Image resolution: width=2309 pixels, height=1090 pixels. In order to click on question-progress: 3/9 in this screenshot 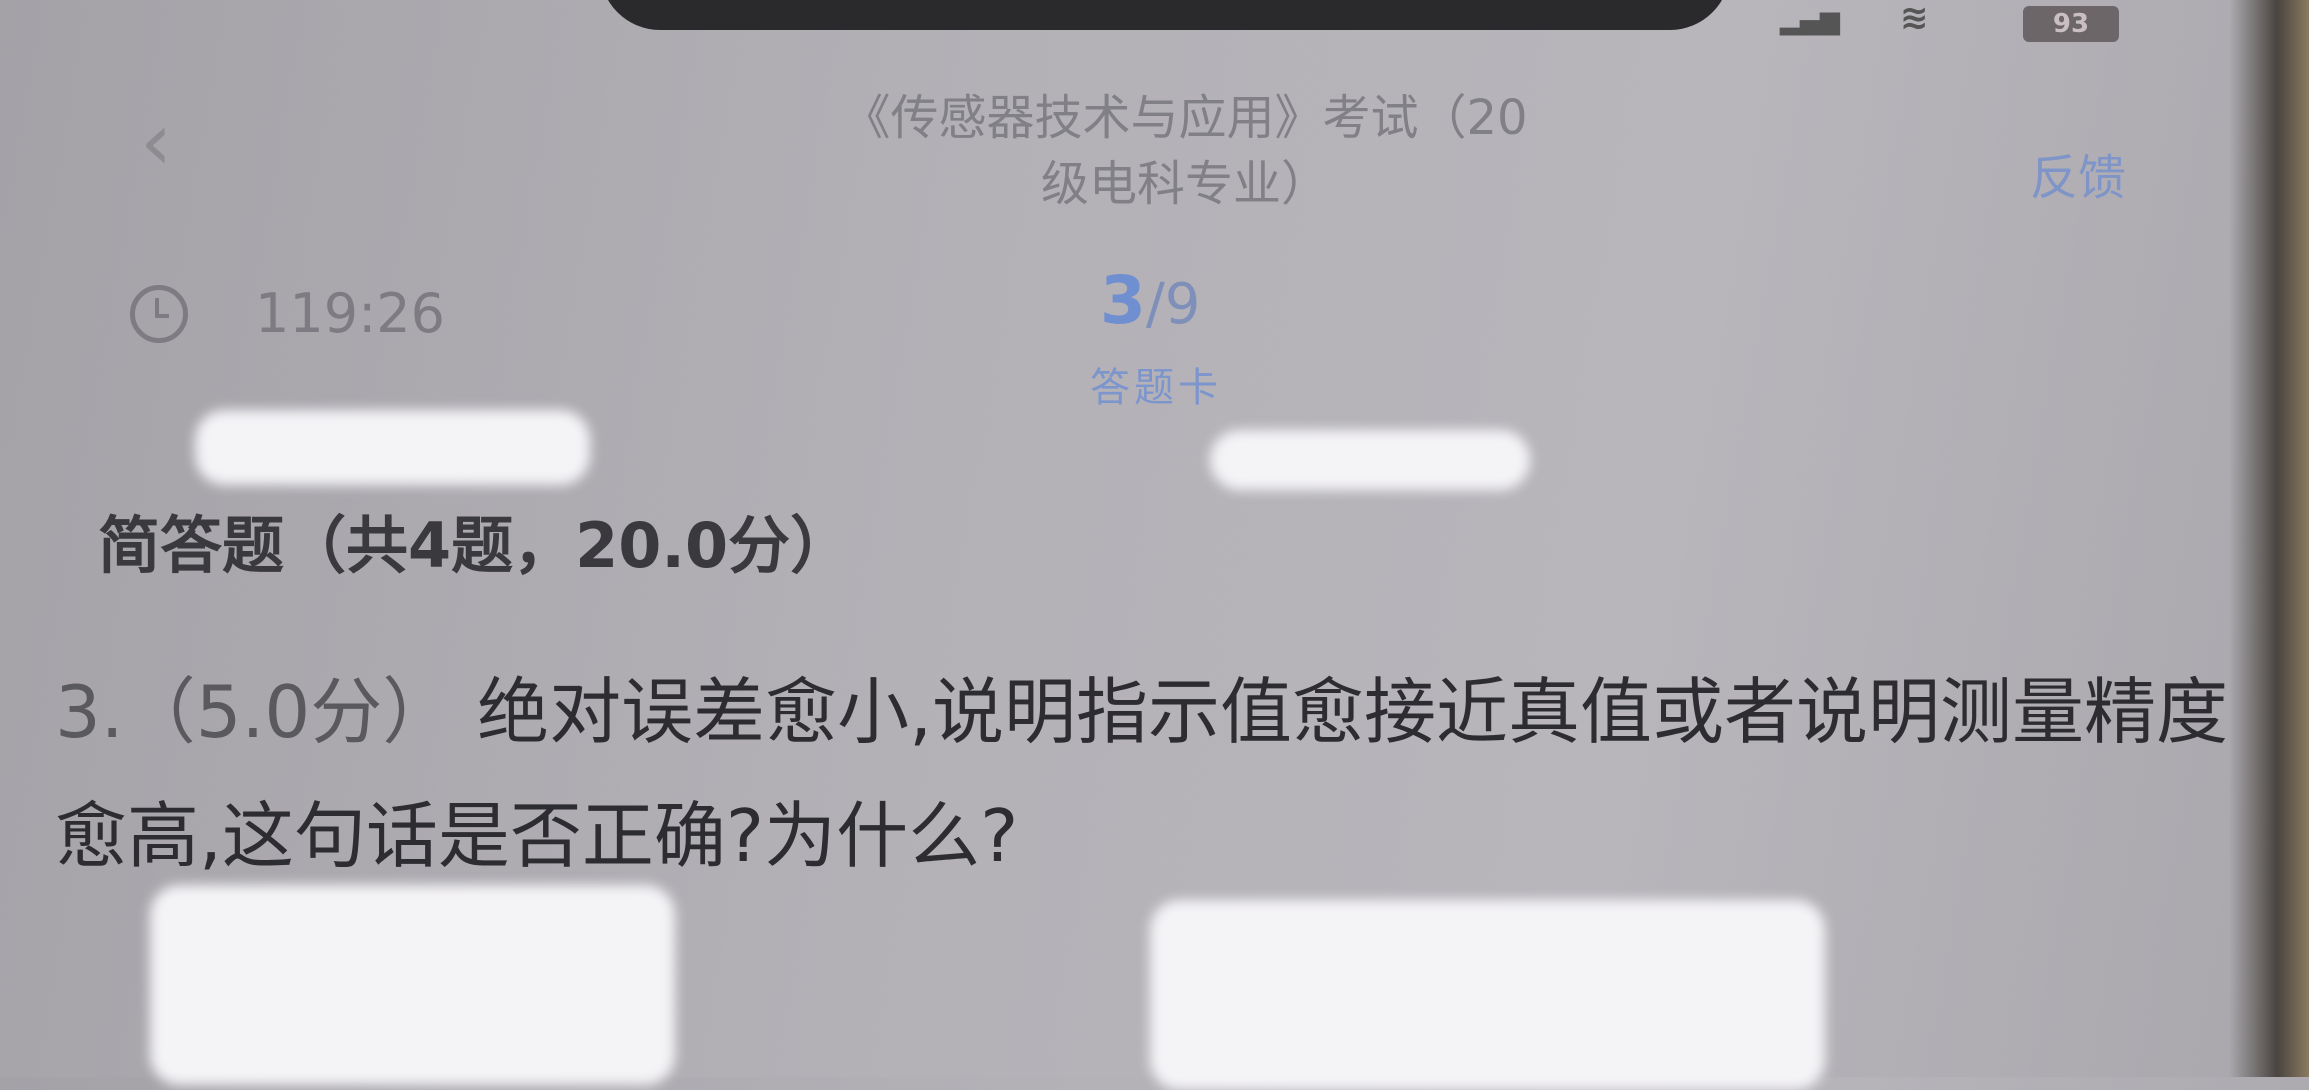, I will do `click(1150, 300)`.